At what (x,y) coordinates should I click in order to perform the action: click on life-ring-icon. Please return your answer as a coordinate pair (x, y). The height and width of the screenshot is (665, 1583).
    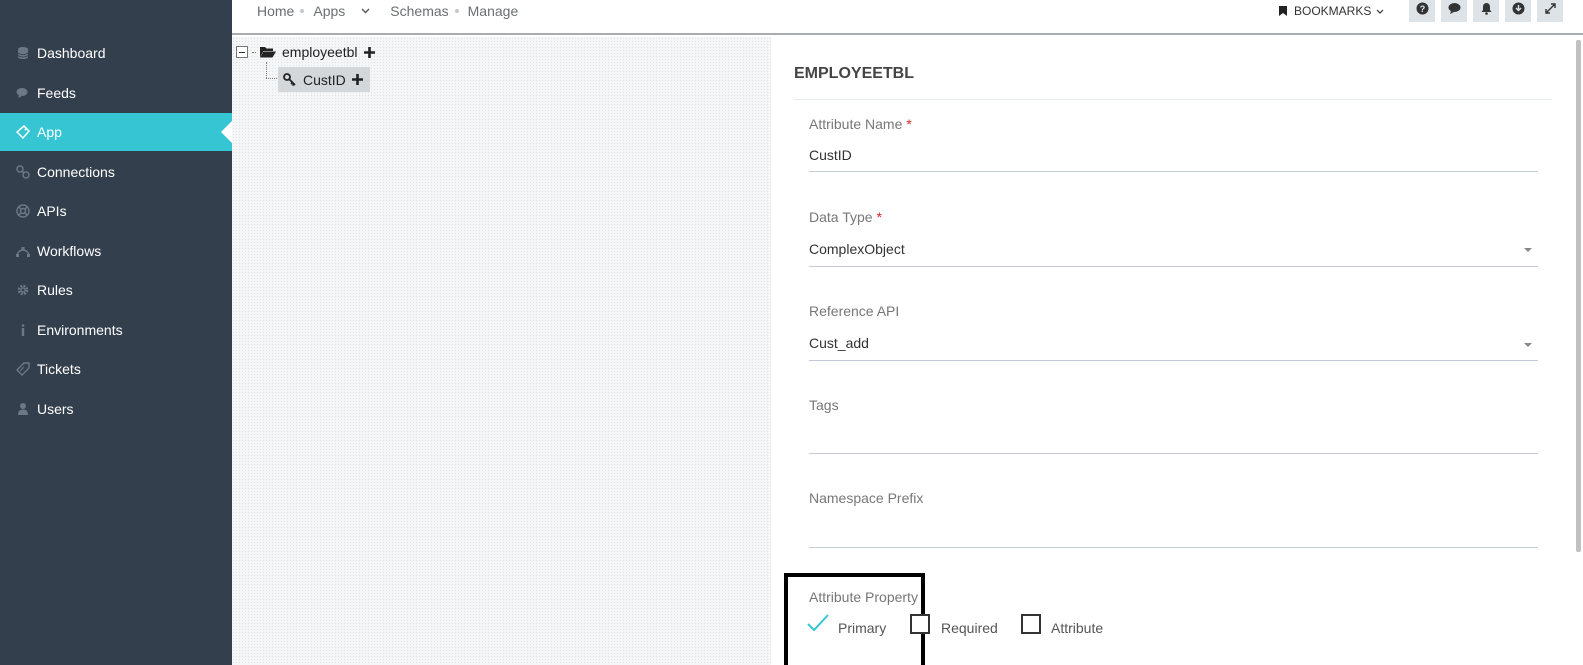
    Looking at the image, I should click on (23, 211).